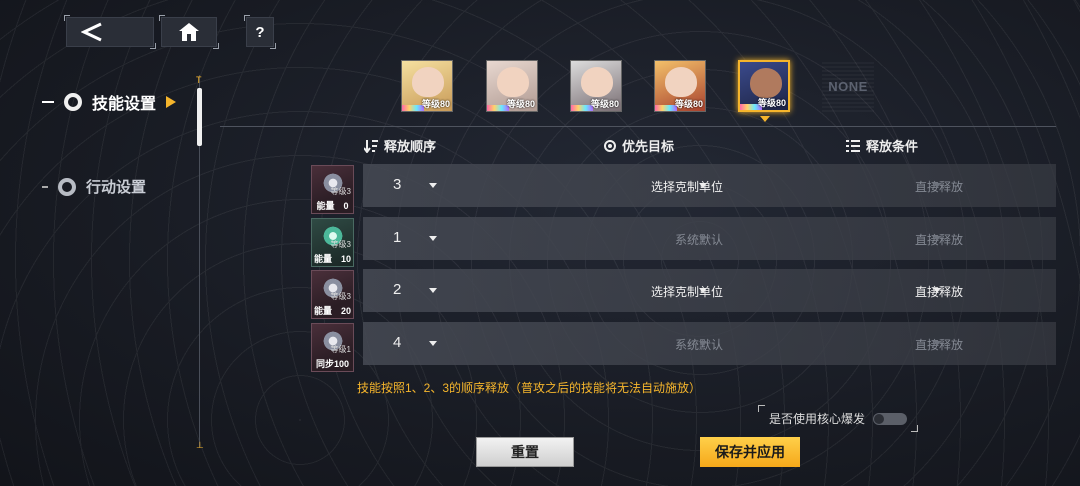  I want to click on order-hint-text: 技能按照1、2、3的顺序释放（普攻之后的技能将无法自动施放）, so click(529, 388).